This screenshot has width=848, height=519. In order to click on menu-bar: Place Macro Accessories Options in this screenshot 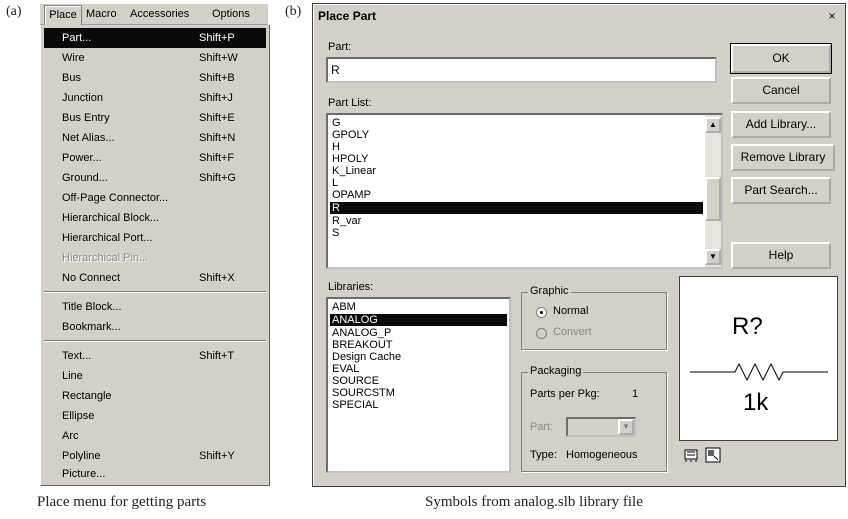, I will do `click(154, 14)`.